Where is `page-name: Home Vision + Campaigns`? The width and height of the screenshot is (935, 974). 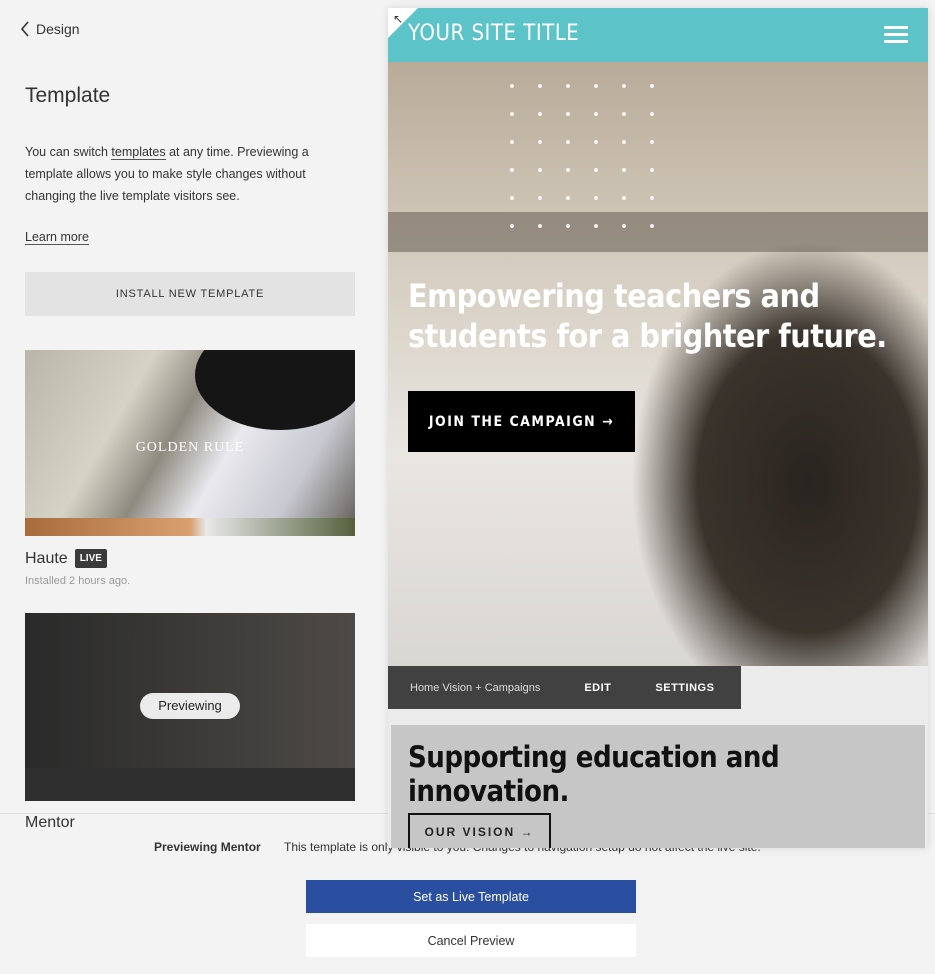
page-name: Home Vision + Campaigns is located at coordinates (475, 688).